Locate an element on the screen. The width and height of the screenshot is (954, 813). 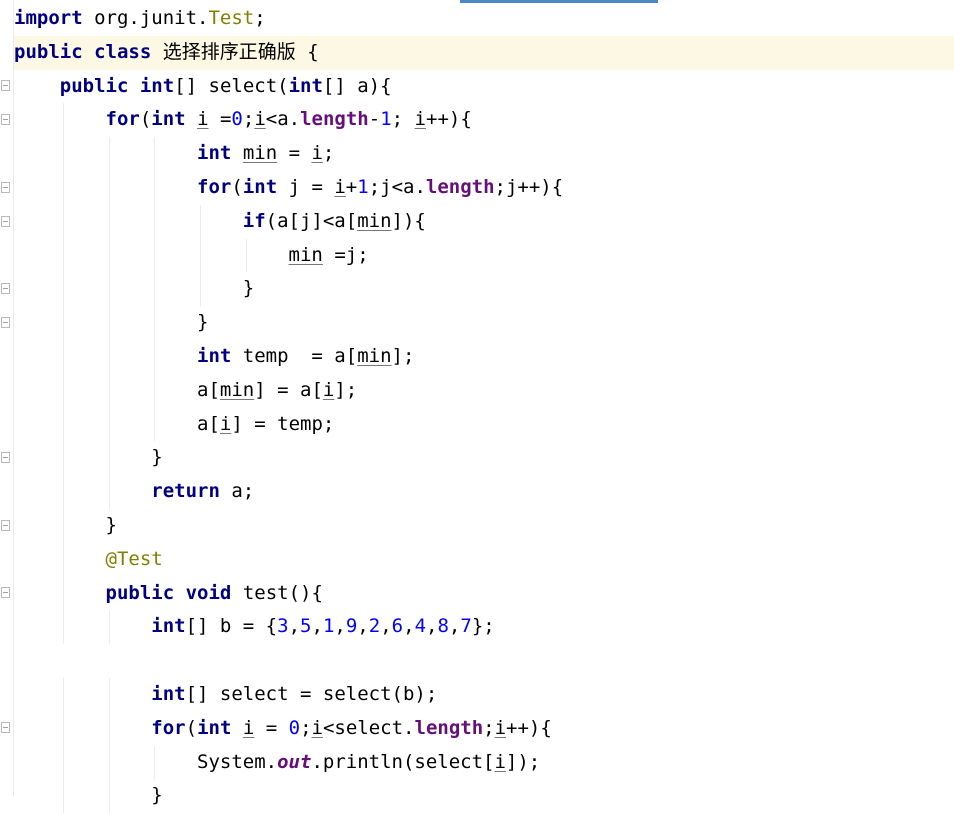
code-line: System.out.println(select[i]); is located at coordinates (484, 762).